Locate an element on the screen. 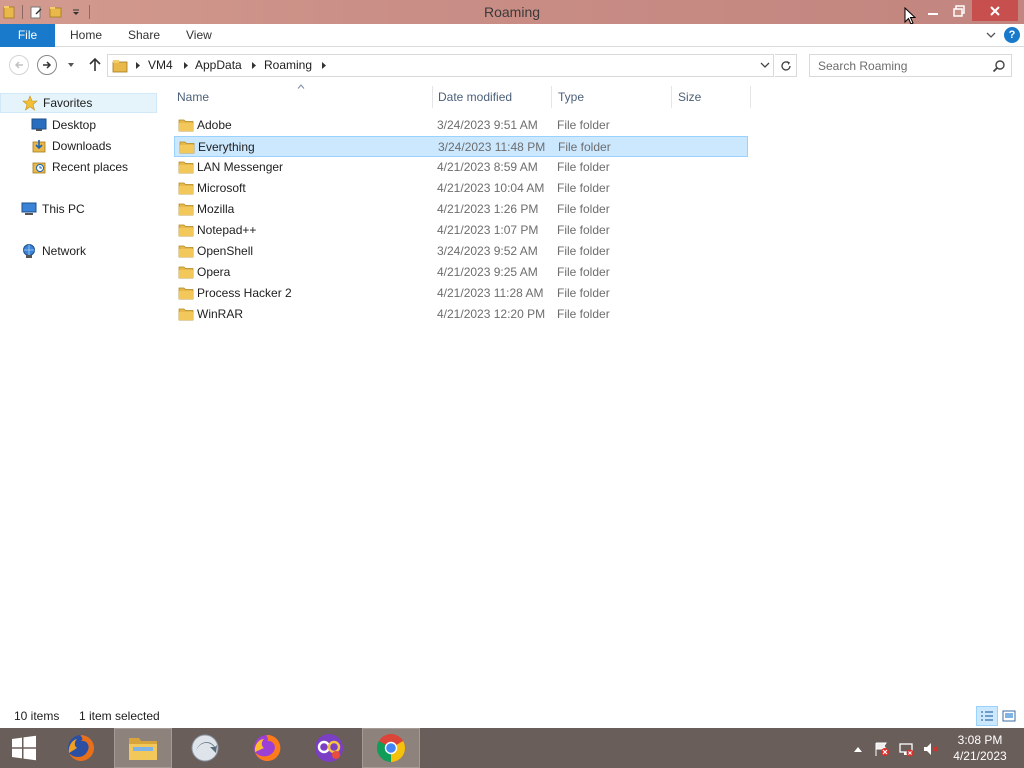 The height and width of the screenshot is (768, 1024). file-date: 4/21/2023 1:07 PM is located at coordinates (488, 230).